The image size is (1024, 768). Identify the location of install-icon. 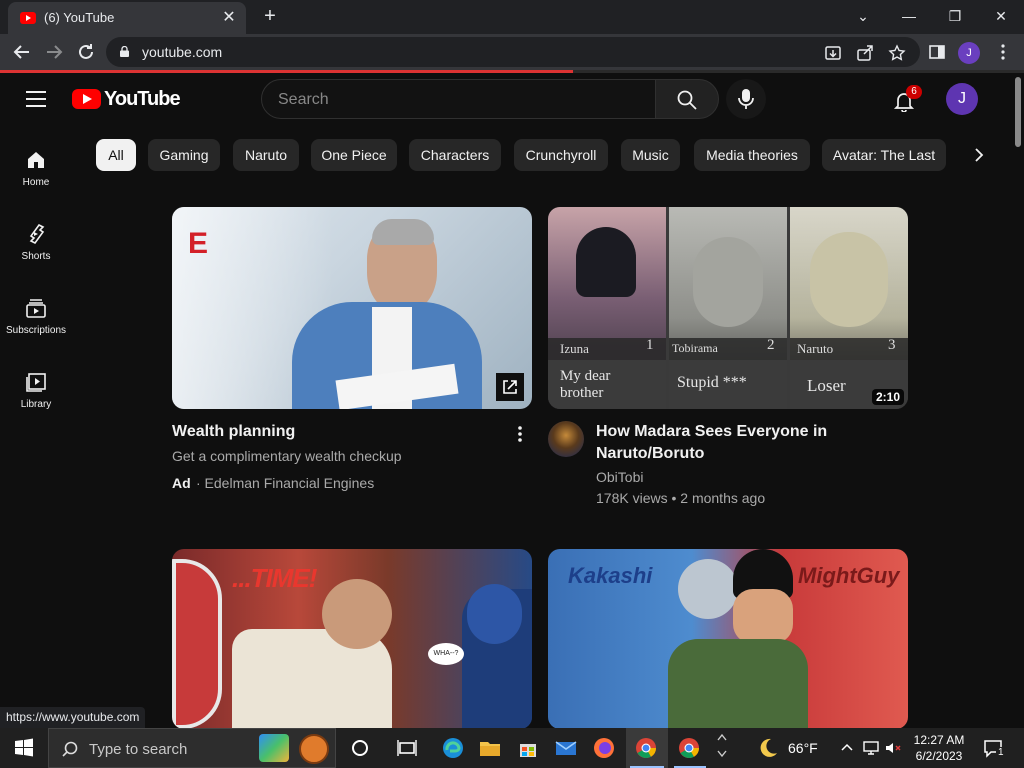
(833, 53).